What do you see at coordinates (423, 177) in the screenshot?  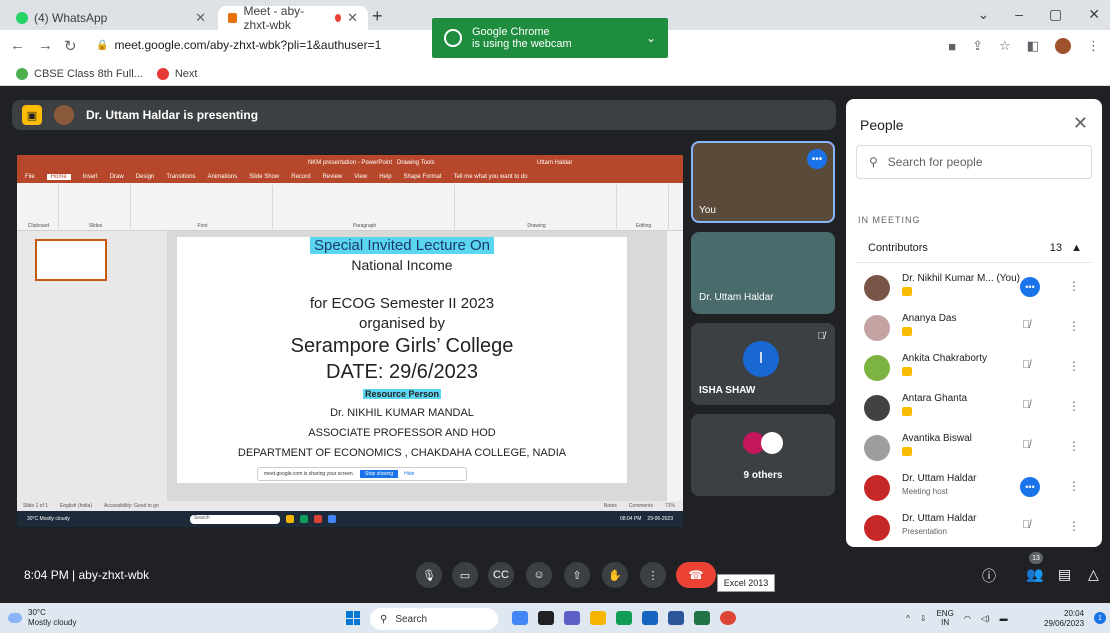 I see `ribbon-tab-shape-format: Shape Format` at bounding box center [423, 177].